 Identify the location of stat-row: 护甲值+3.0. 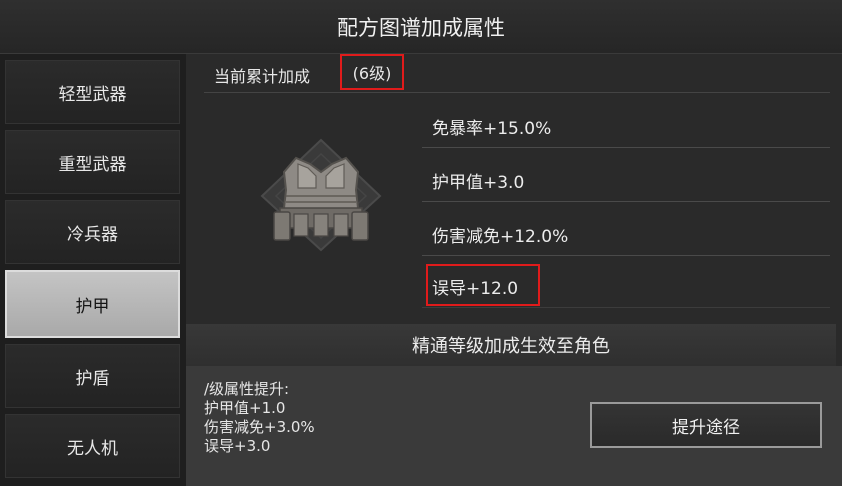
(626, 179).